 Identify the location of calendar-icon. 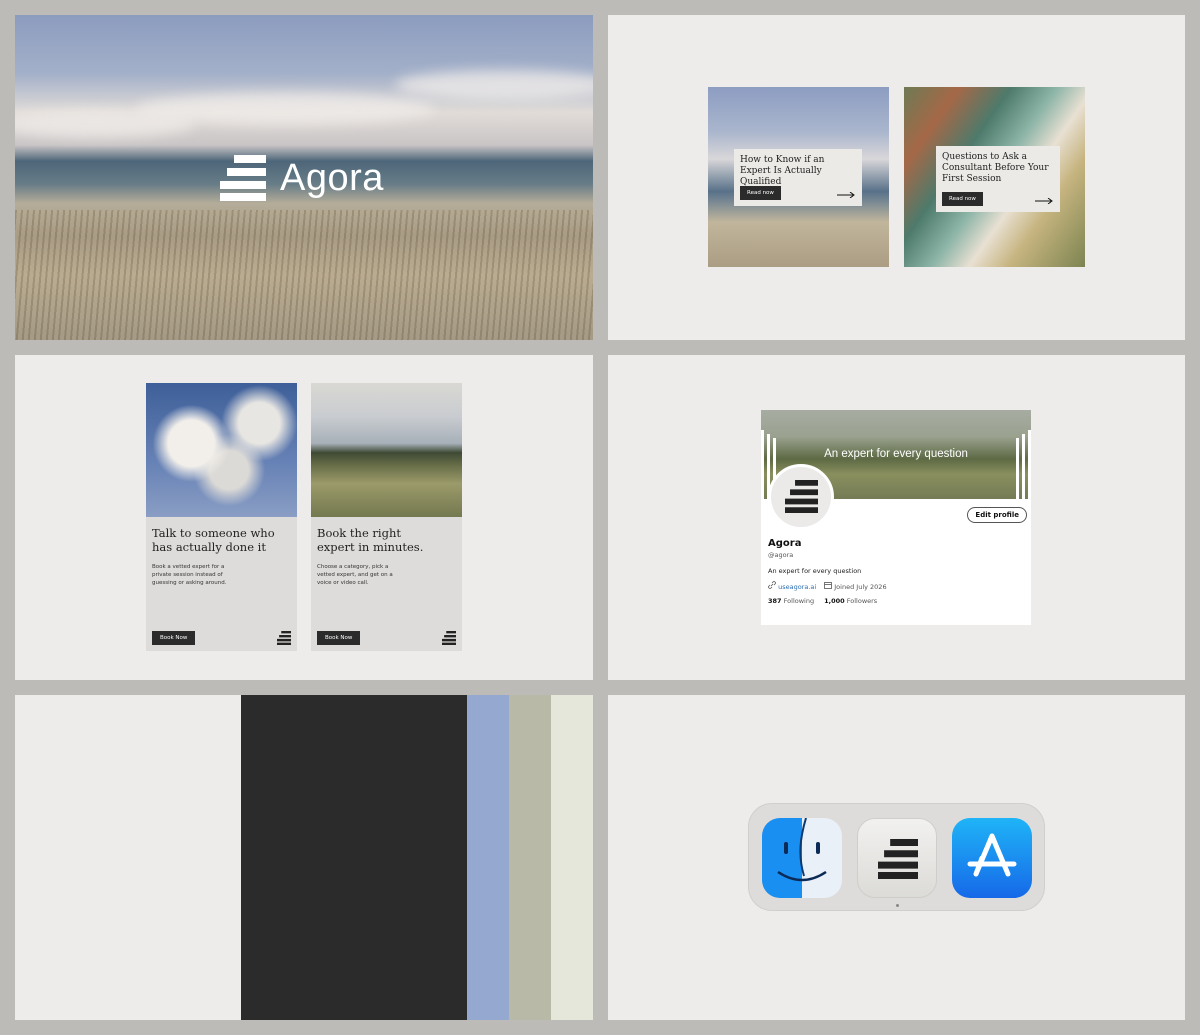
(828, 585).